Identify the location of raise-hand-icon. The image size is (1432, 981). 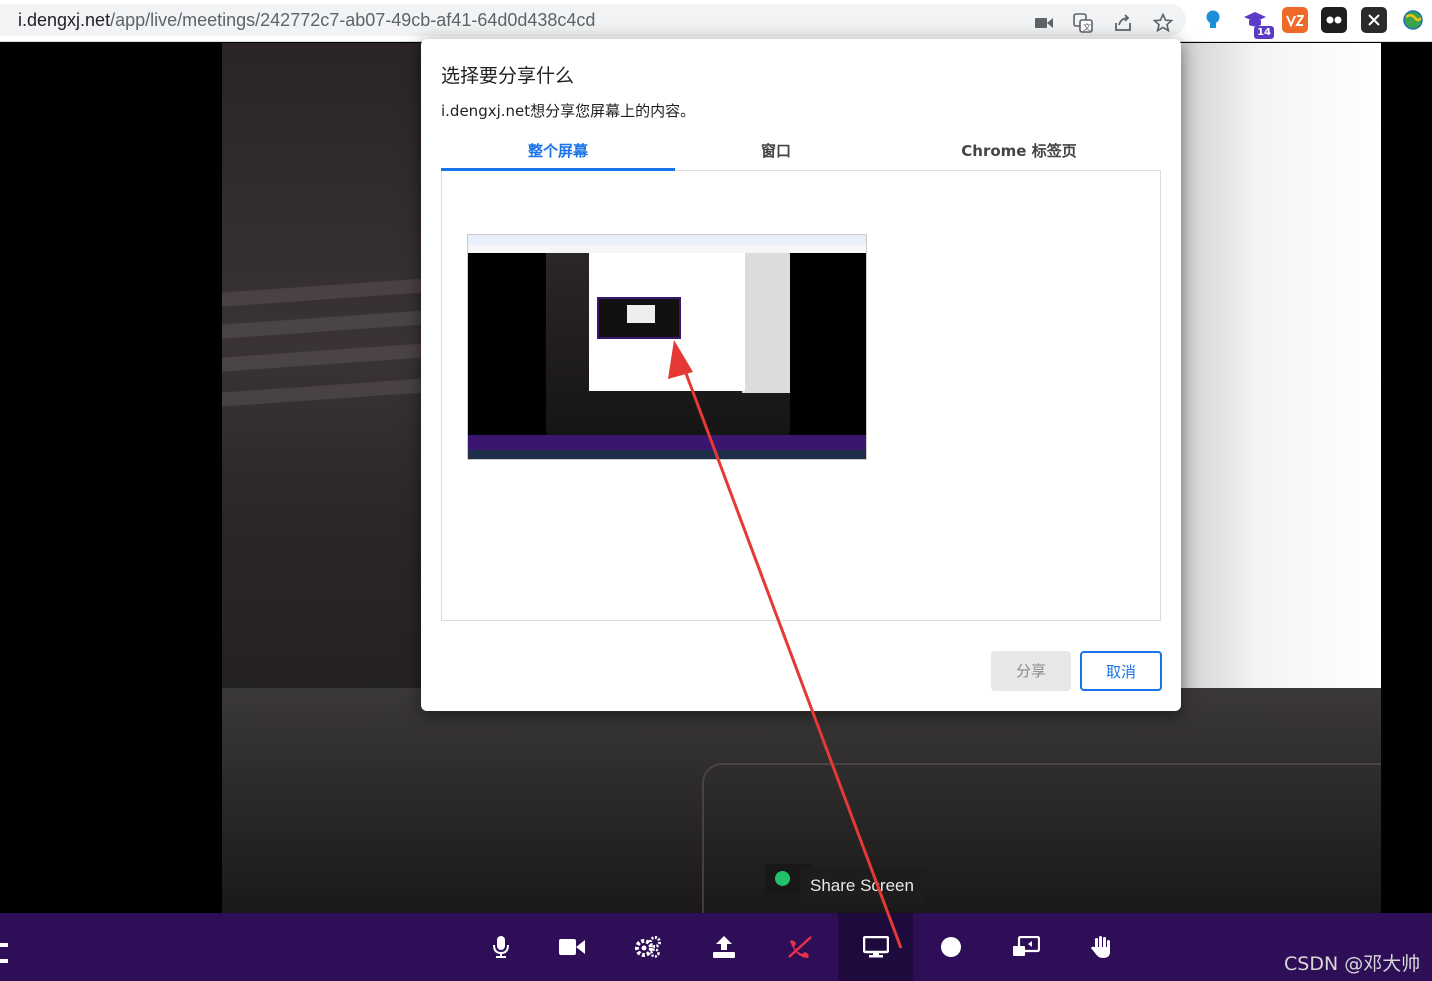
(1100, 947).